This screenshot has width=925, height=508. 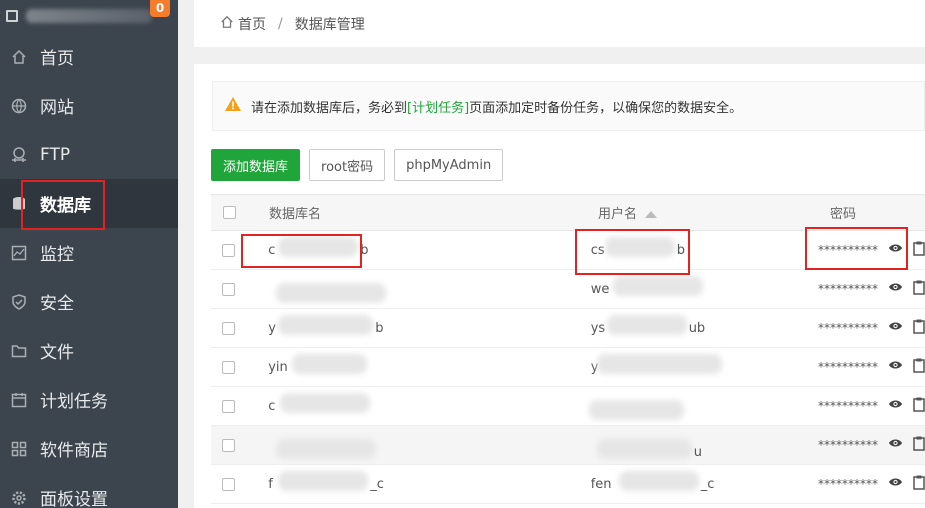 I want to click on select-all-checkbox, so click(x=229, y=212).